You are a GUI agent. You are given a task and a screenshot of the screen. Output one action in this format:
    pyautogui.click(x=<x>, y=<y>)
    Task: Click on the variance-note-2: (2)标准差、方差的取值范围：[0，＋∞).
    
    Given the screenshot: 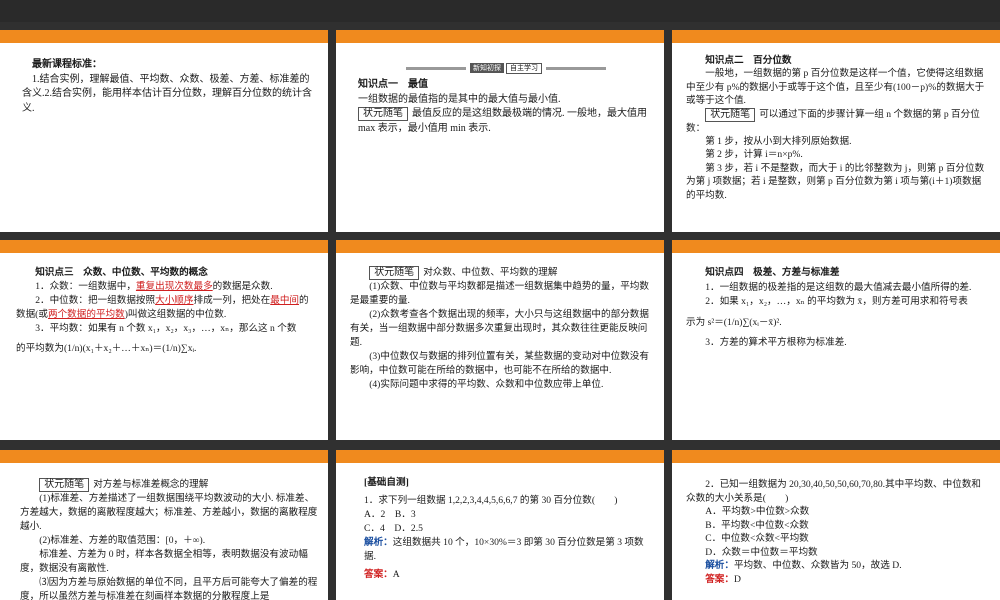 What is the action you would take?
    pyautogui.click(x=122, y=540)
    